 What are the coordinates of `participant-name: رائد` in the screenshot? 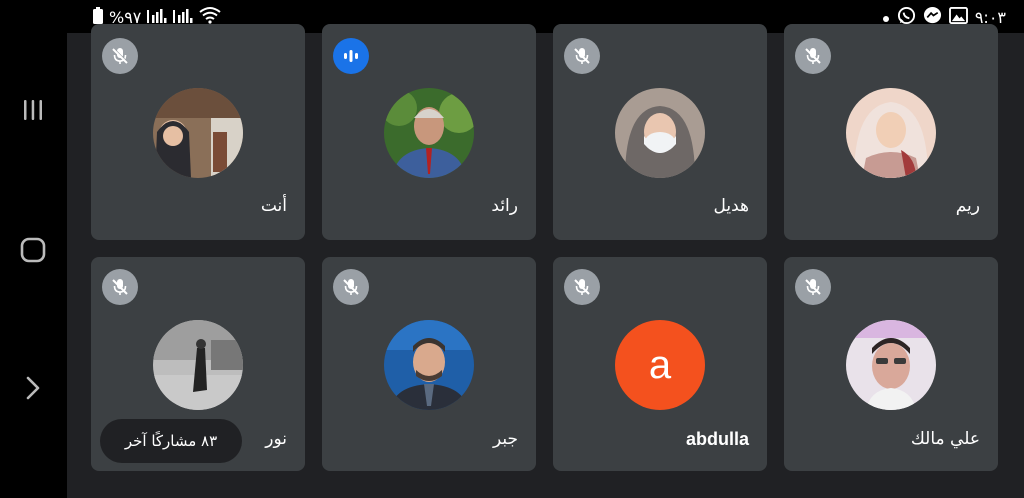 It's located at (504, 206).